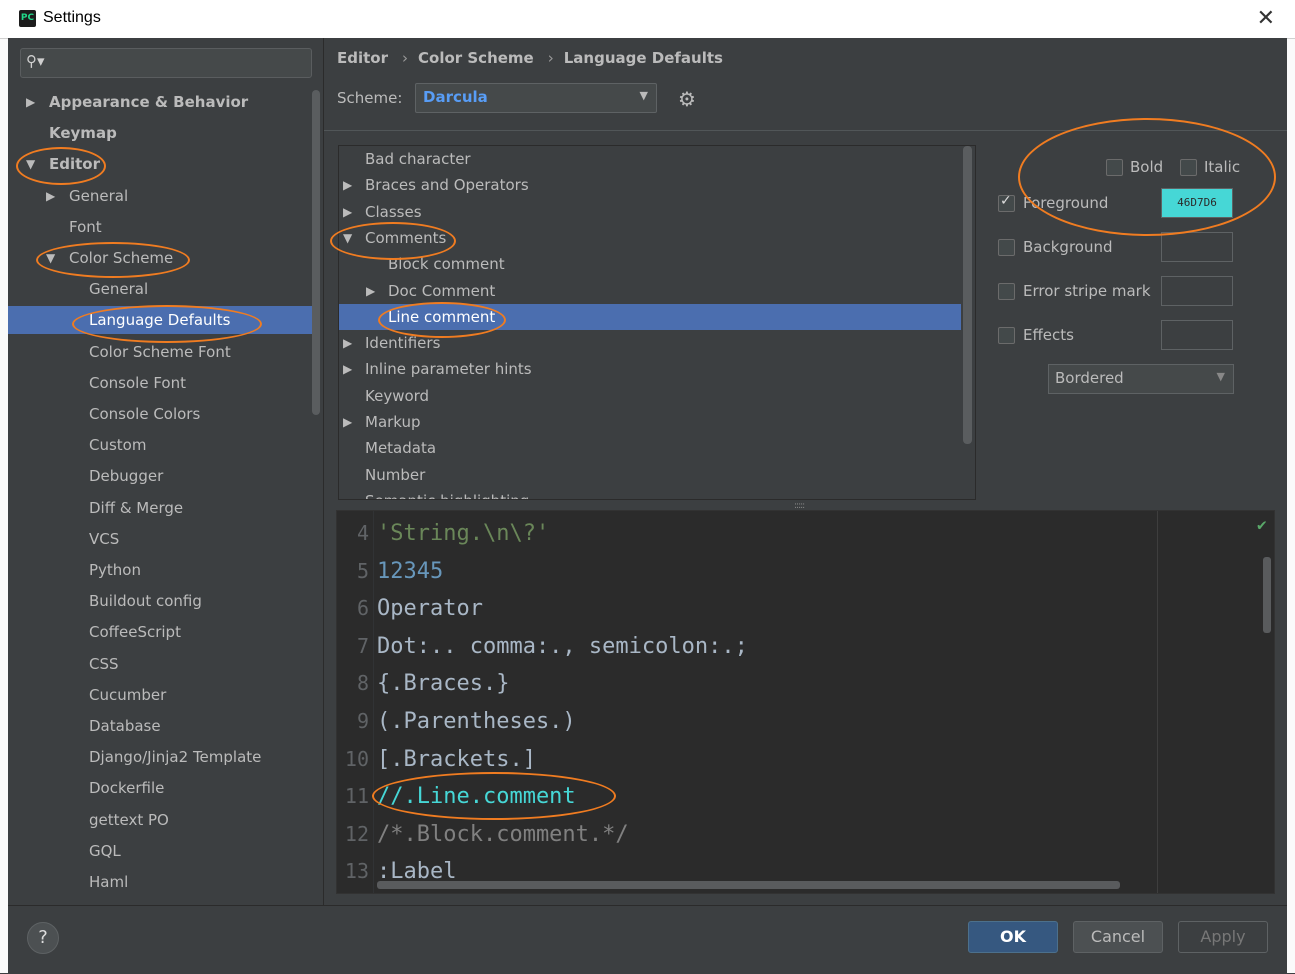  I want to click on attribute-item: ▶ Inline parameter hints, so click(650, 369).